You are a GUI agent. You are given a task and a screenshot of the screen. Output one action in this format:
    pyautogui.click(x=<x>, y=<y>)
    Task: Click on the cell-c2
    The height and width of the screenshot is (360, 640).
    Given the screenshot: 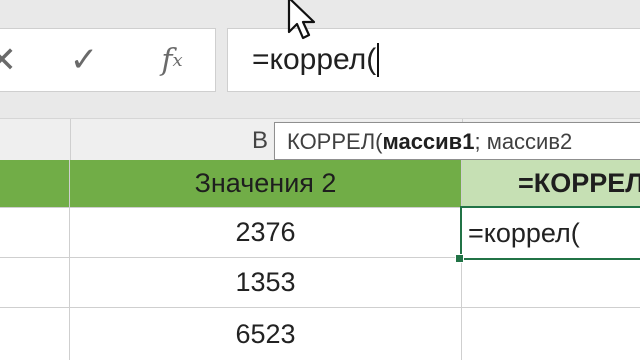 What is the action you would take?
    pyautogui.click(x=551, y=283)
    